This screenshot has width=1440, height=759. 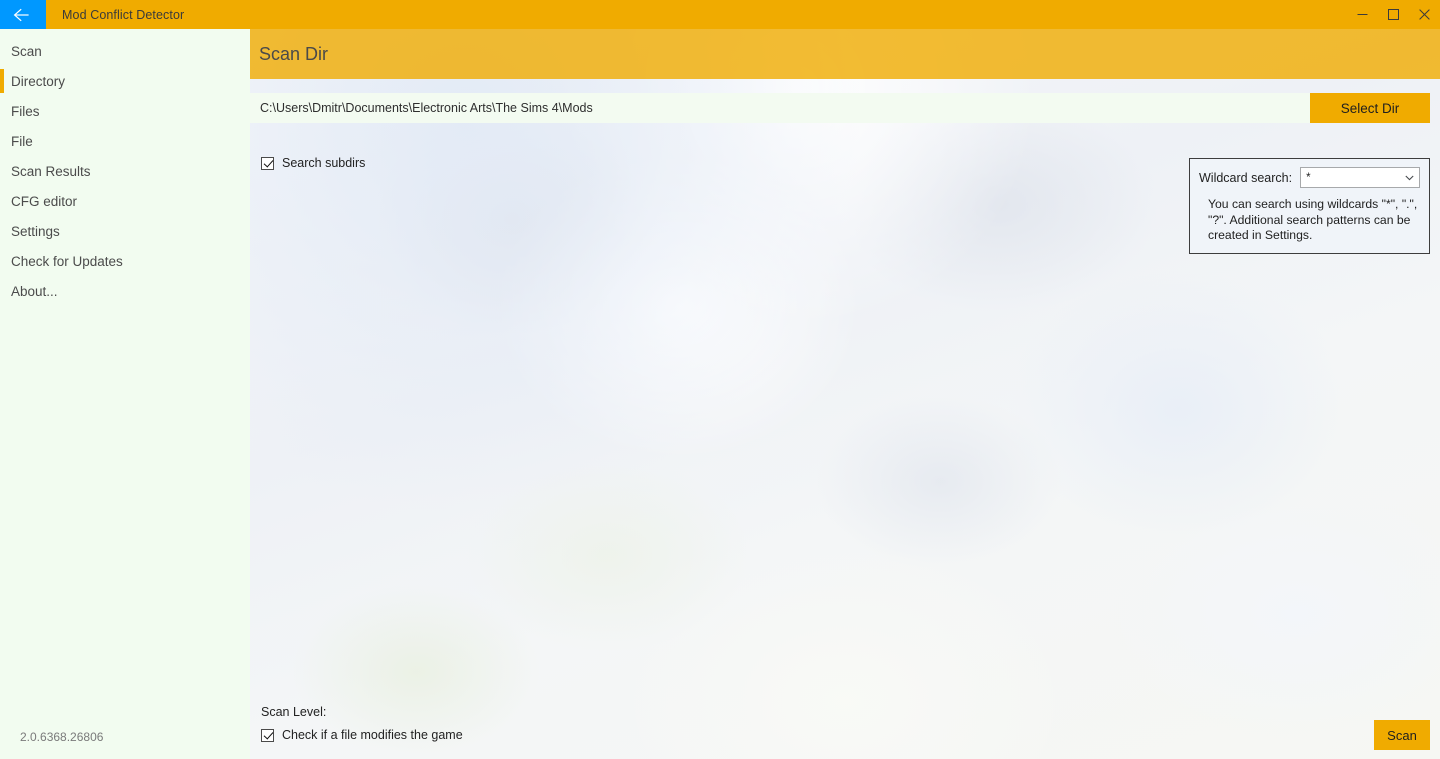 What do you see at coordinates (720, 14) in the screenshot?
I see `title-bar: Mod Conflict Detector` at bounding box center [720, 14].